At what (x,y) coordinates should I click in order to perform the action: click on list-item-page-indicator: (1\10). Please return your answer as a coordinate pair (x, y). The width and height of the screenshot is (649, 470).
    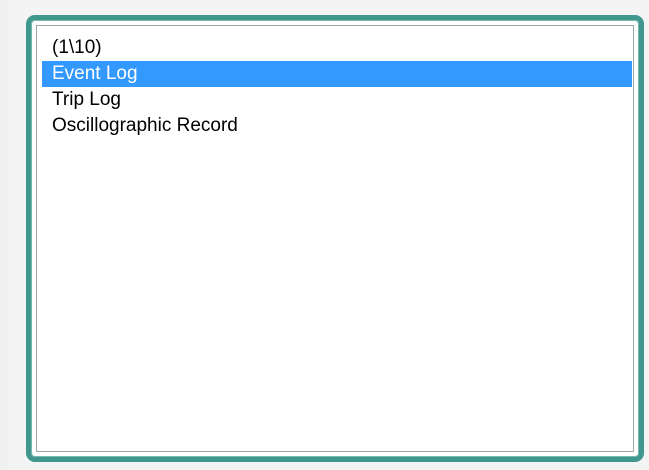
    Looking at the image, I should click on (337, 48).